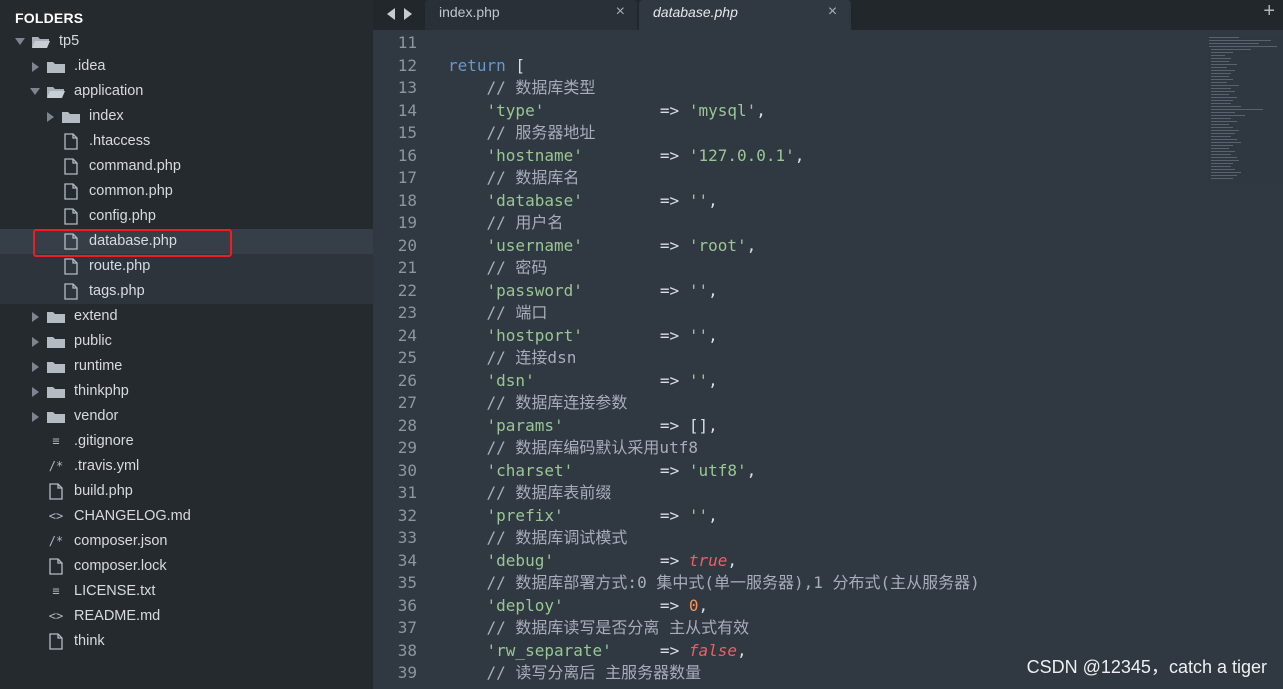  What do you see at coordinates (599, 627) in the screenshot?
I see `code-token: // 数据库读写是否分离 主从式有效` at bounding box center [599, 627].